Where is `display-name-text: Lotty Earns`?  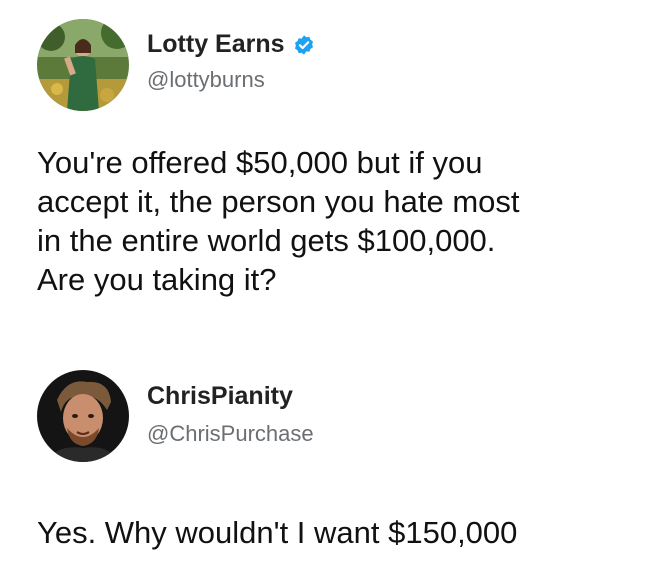
display-name-text: Lotty Earns is located at coordinates (216, 44).